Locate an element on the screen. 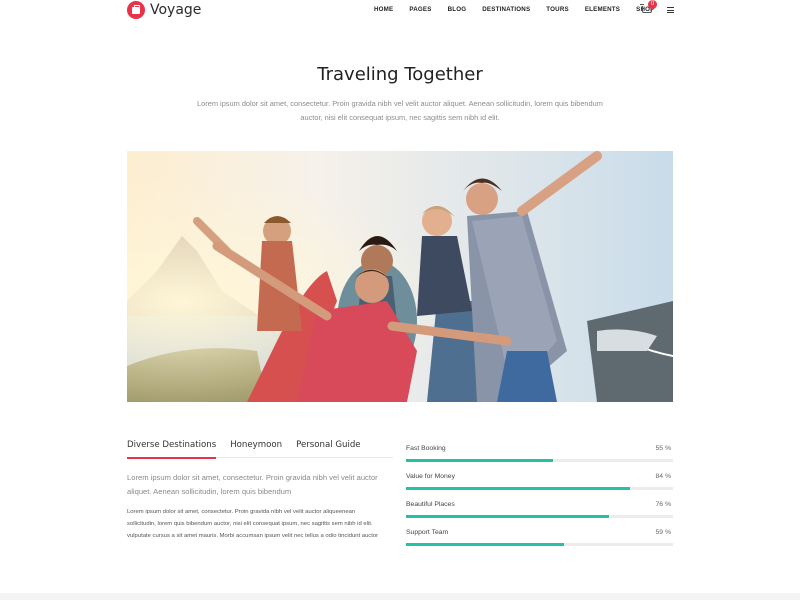  tab-personal-guide: Personal Guide is located at coordinates (328, 449).